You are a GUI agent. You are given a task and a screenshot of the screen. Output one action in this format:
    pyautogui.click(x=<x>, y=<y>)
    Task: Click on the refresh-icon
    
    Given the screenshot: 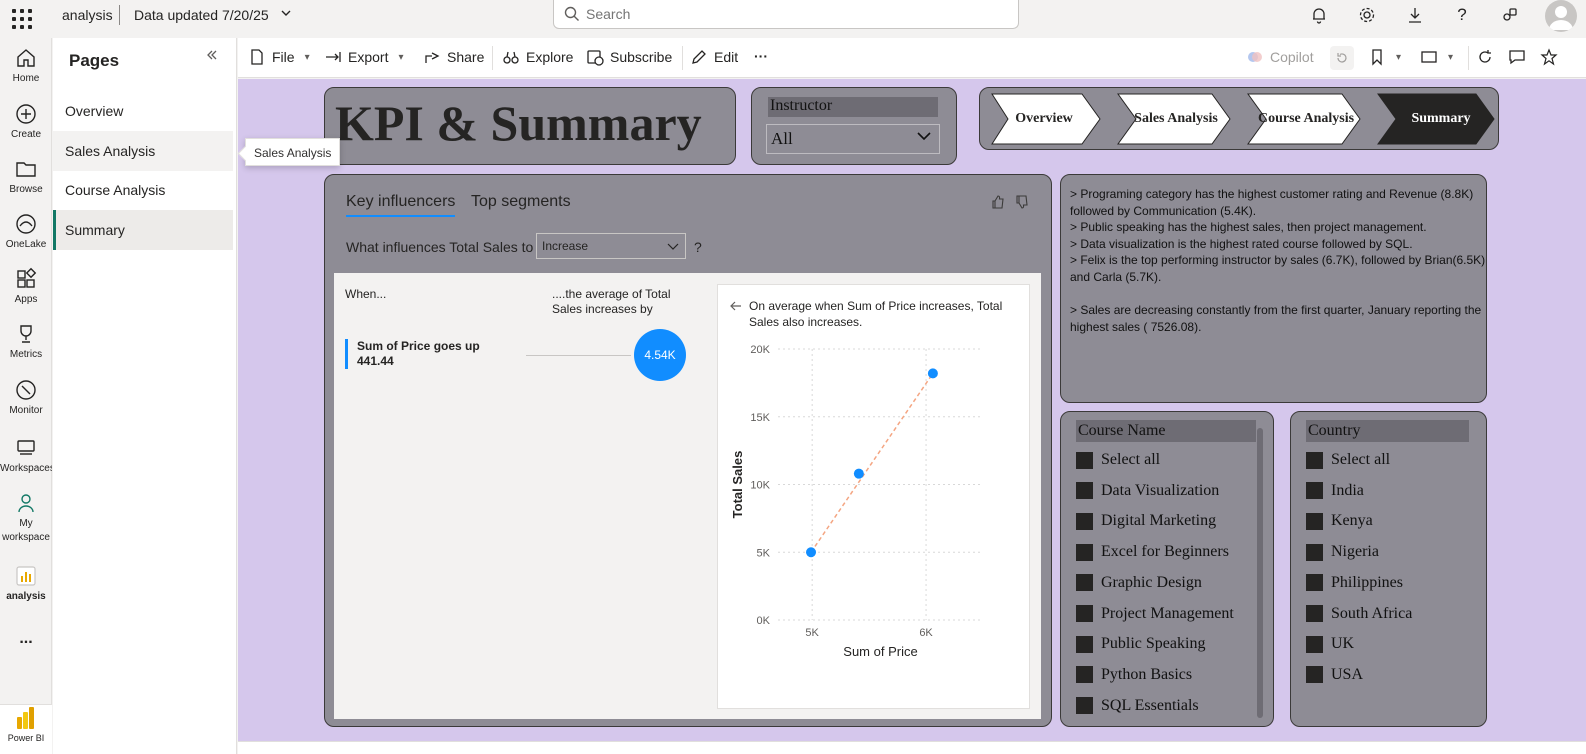 What is the action you would take?
    pyautogui.click(x=1485, y=57)
    